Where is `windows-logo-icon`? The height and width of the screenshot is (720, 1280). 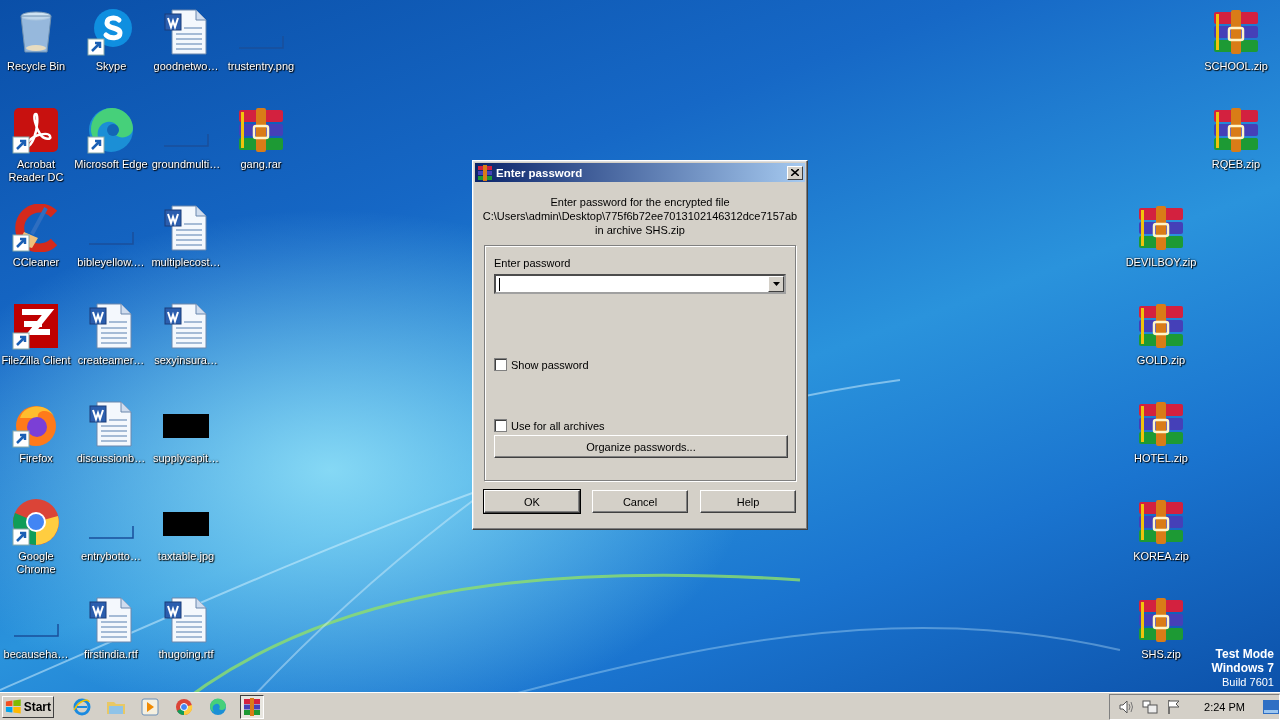
windows-logo-icon is located at coordinates (13, 706).